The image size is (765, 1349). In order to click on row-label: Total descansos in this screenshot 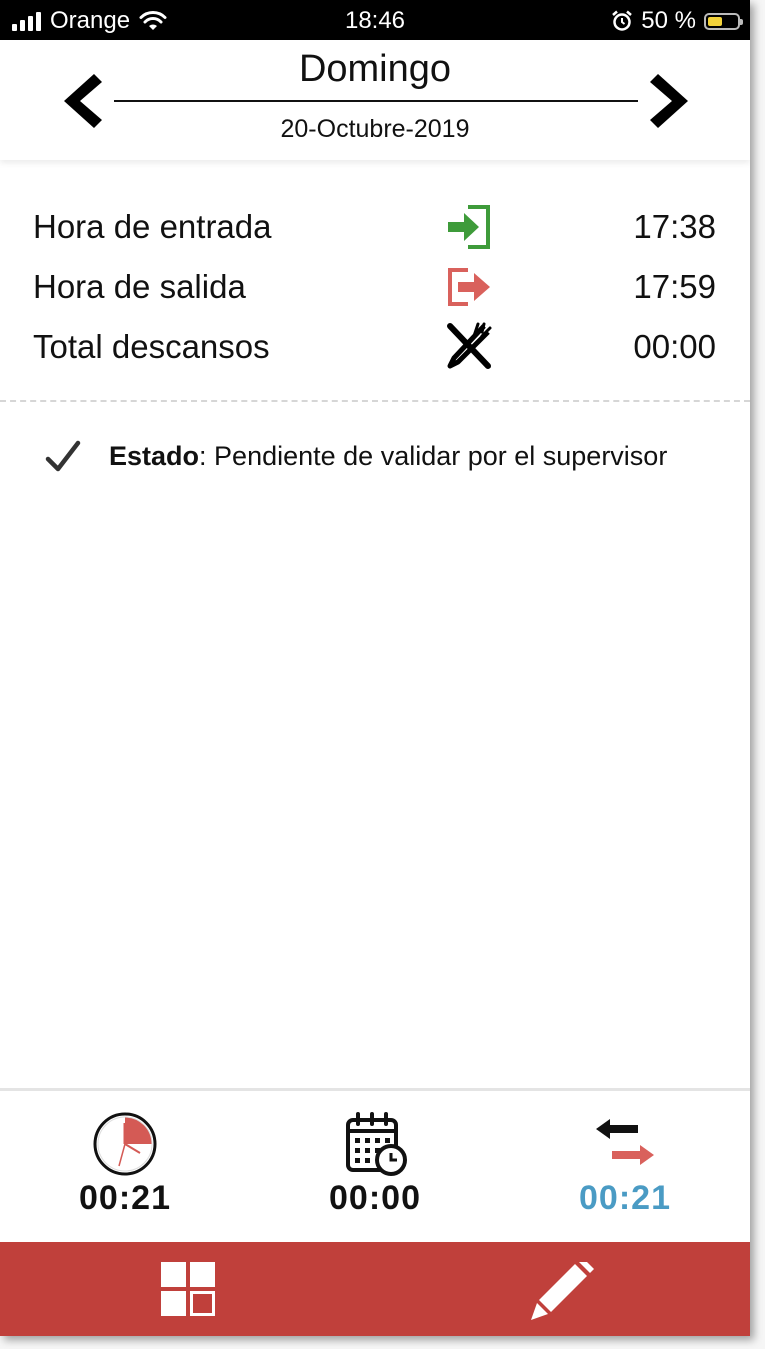, I will do `click(151, 346)`.